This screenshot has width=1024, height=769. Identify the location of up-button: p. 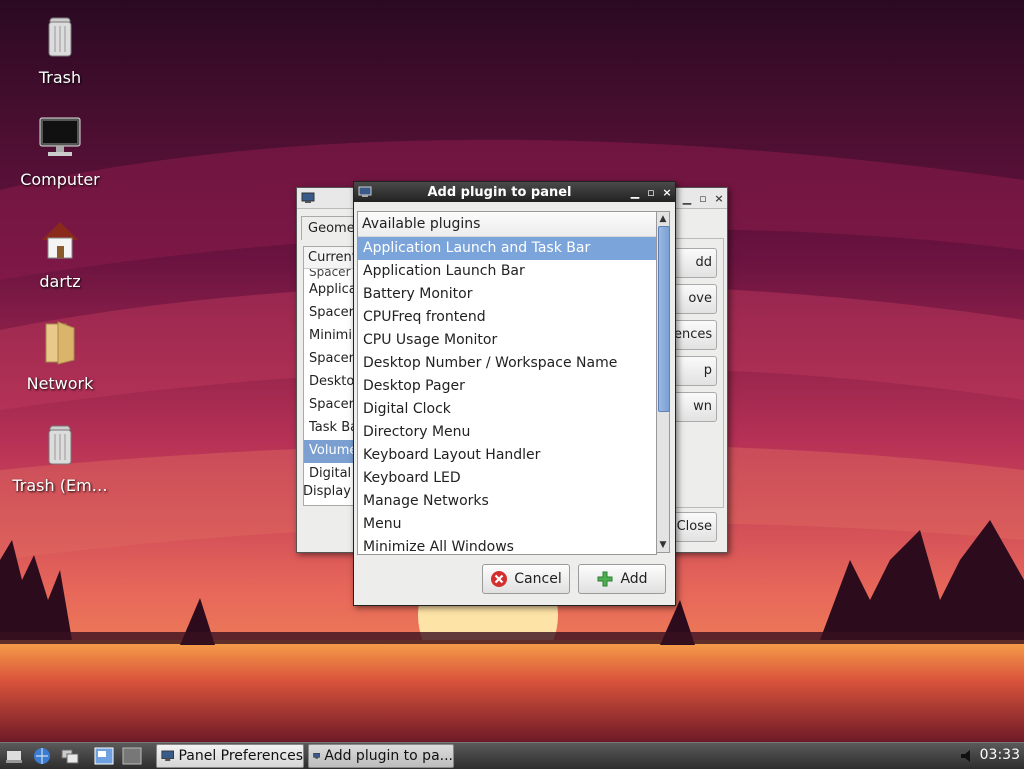
(695, 371).